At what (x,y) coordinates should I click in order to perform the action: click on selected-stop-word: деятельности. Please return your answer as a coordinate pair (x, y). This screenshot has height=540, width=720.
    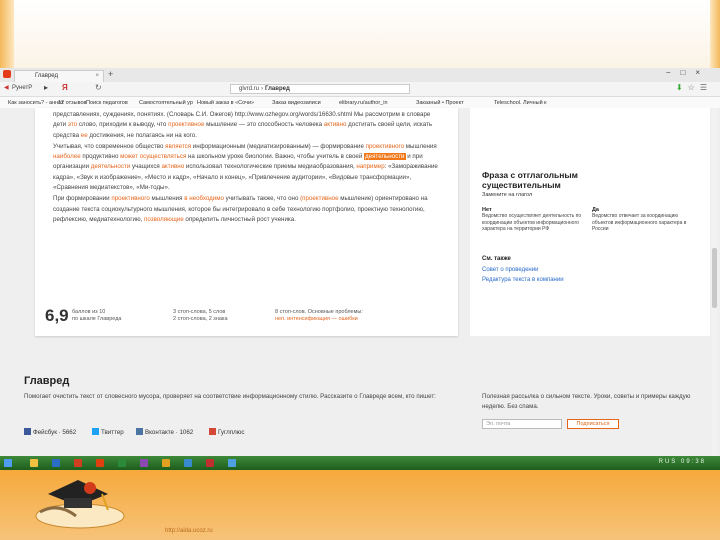
    Looking at the image, I should click on (385, 157).